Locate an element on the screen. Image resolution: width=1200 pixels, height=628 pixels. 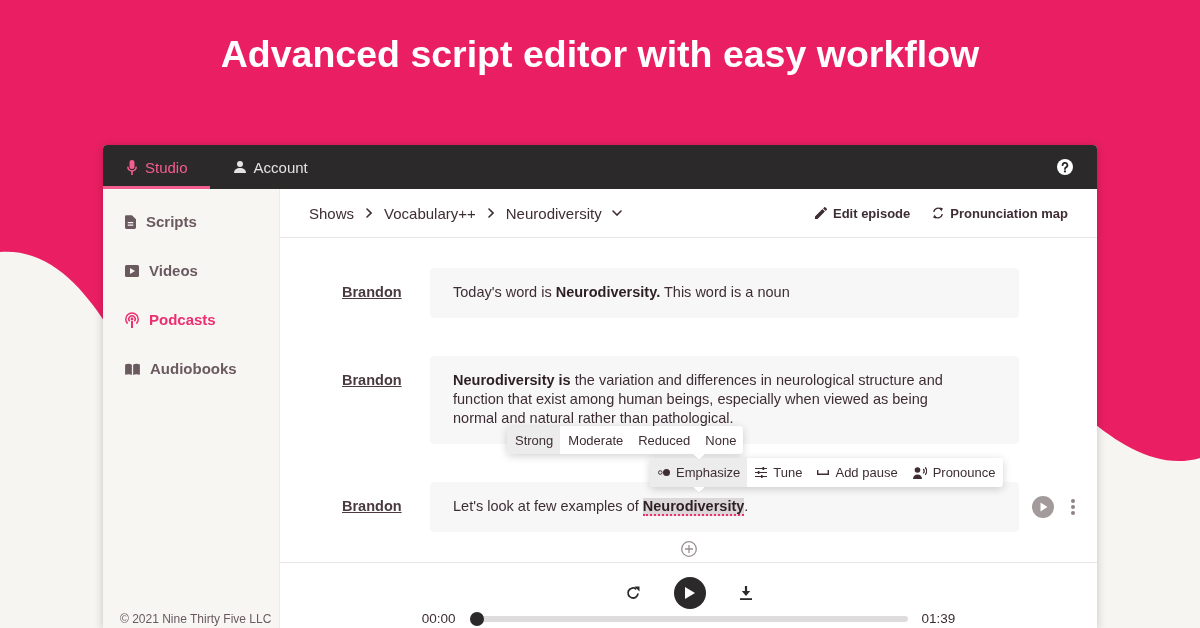
download-icon is located at coordinates (745, 593).